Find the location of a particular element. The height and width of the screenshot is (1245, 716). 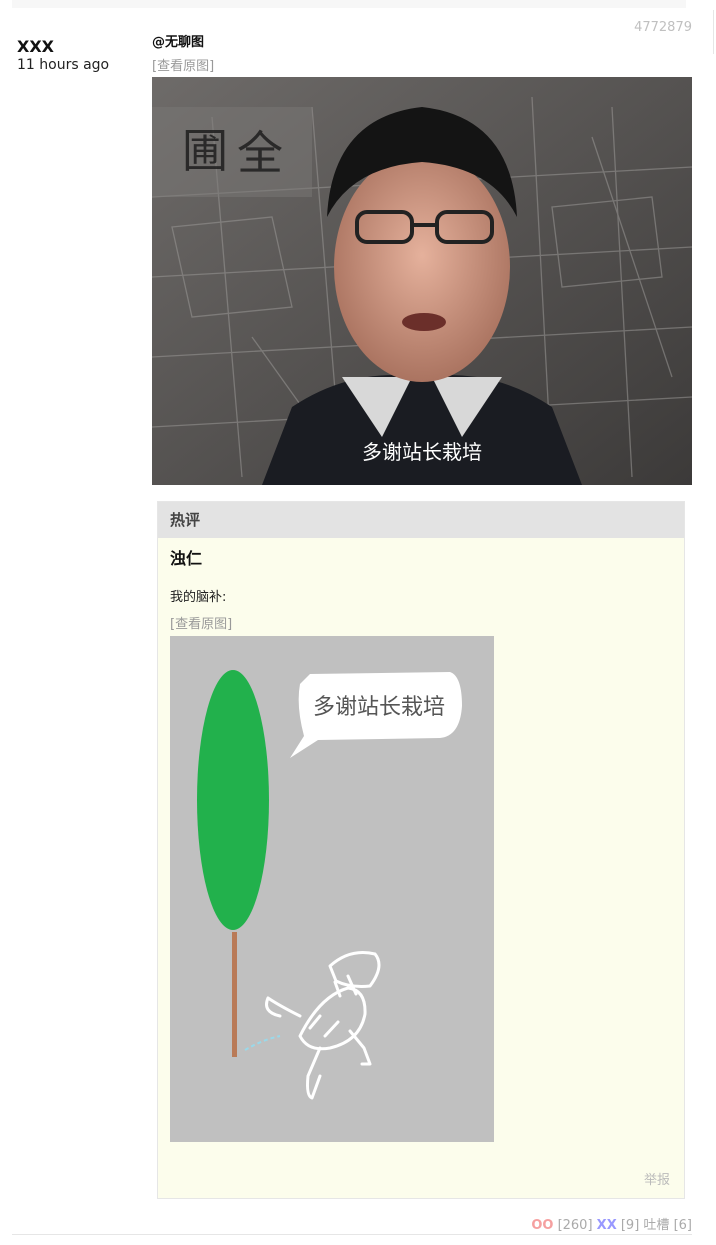

tucao-count: [6] is located at coordinates (682, 1225).